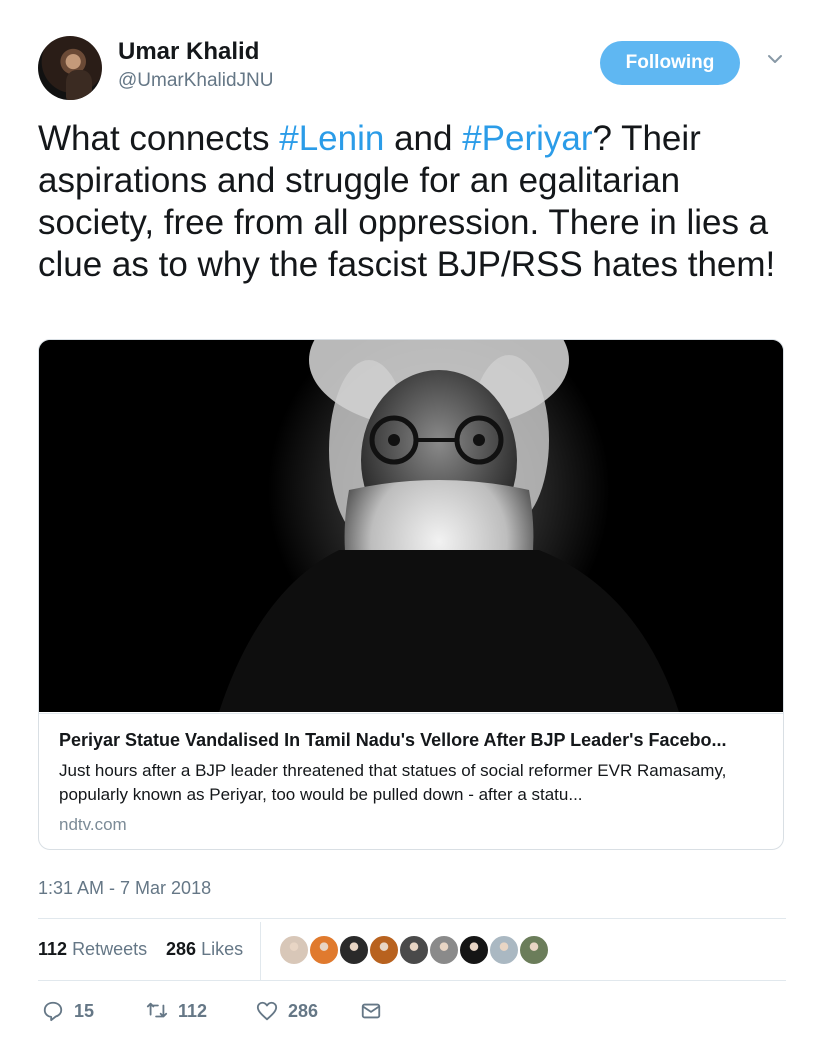 Image resolution: width=826 pixels, height=1052 pixels. Describe the element at coordinates (222, 949) in the screenshot. I see `likes-stat-label: Likes` at that location.